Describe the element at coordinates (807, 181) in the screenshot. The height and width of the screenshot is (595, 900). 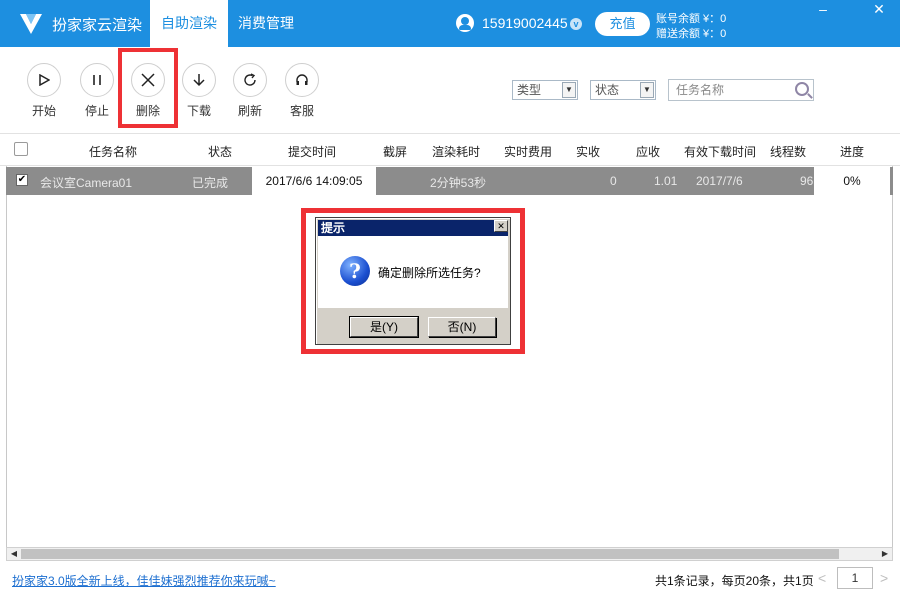
I see `cell-threads: 96` at that location.